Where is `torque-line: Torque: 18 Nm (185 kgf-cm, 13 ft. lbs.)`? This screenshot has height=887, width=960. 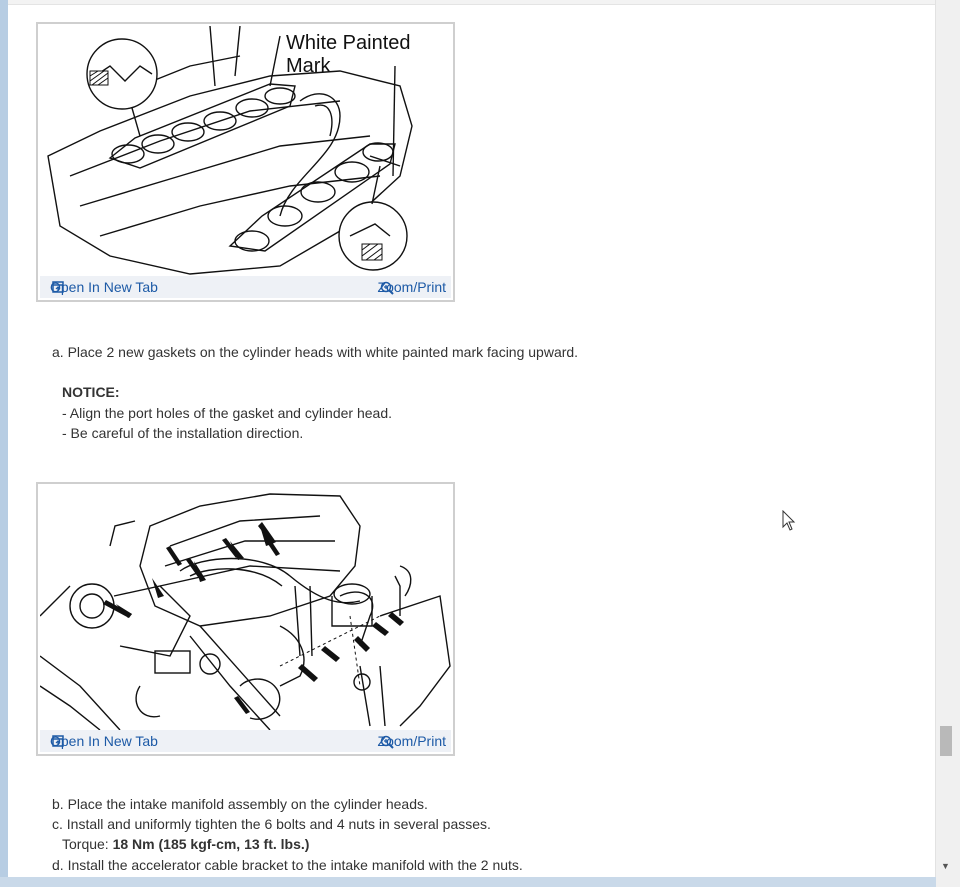 torque-line: Torque: 18 Nm (185 kgf-cm, 13 ft. lbs.) is located at coordinates (185, 844).